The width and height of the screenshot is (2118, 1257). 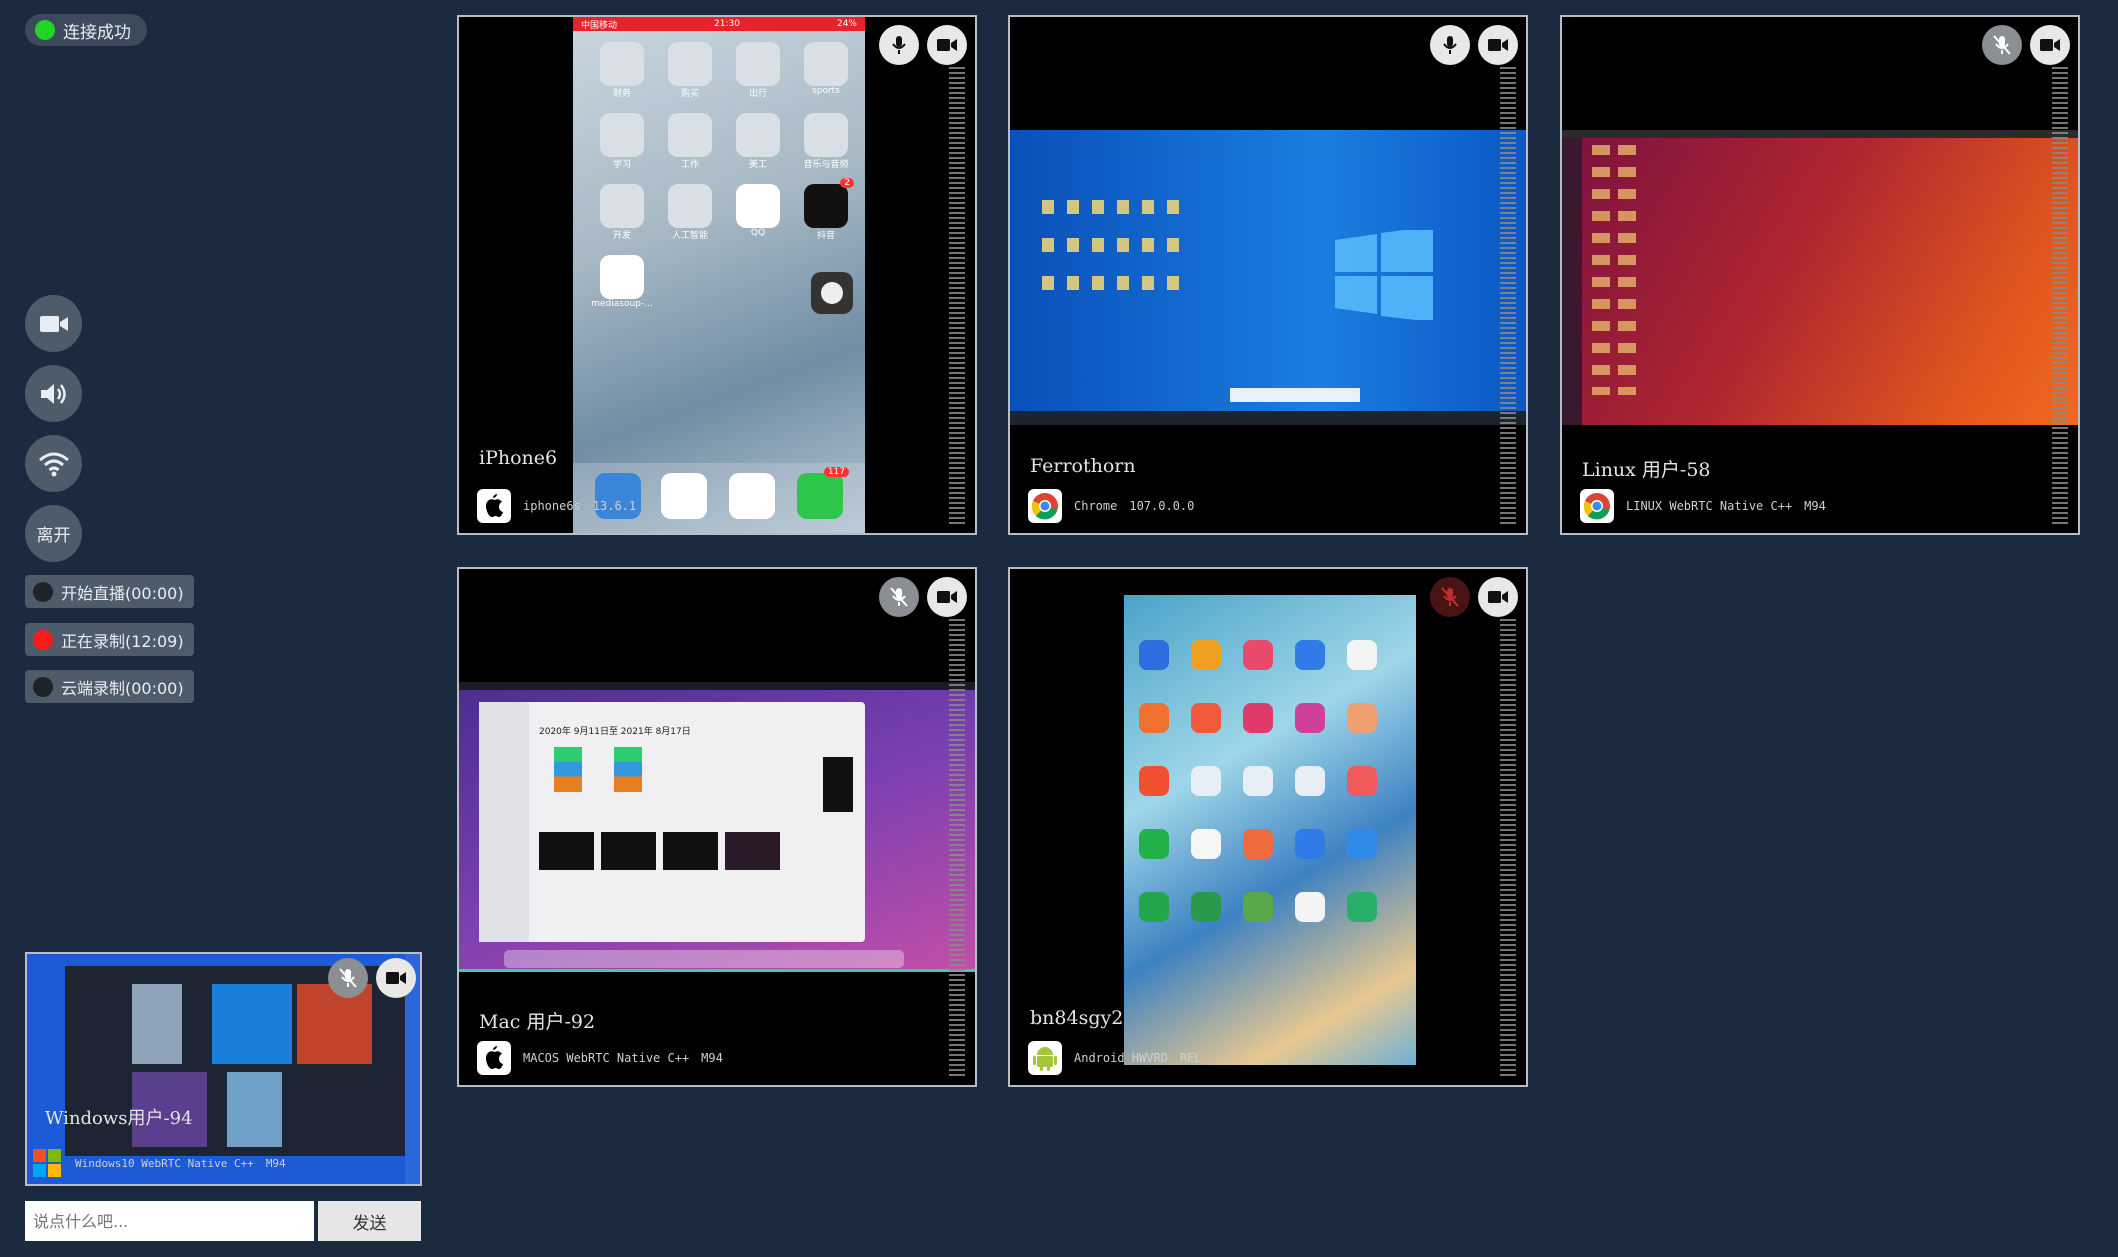 I want to click on iphone-version: 13.6.1, so click(x=614, y=506).